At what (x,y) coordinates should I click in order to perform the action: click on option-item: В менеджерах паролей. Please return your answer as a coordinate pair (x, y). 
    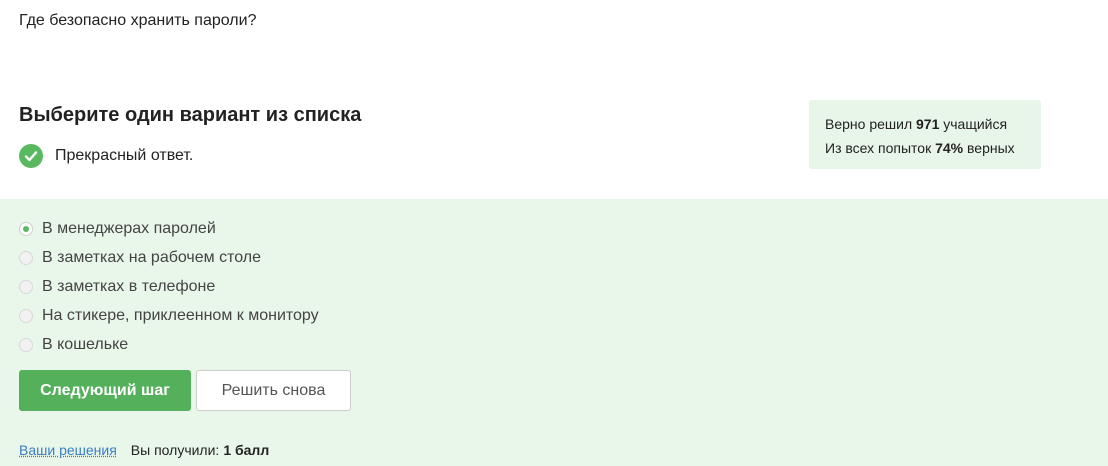
    Looking at the image, I should click on (169, 228).